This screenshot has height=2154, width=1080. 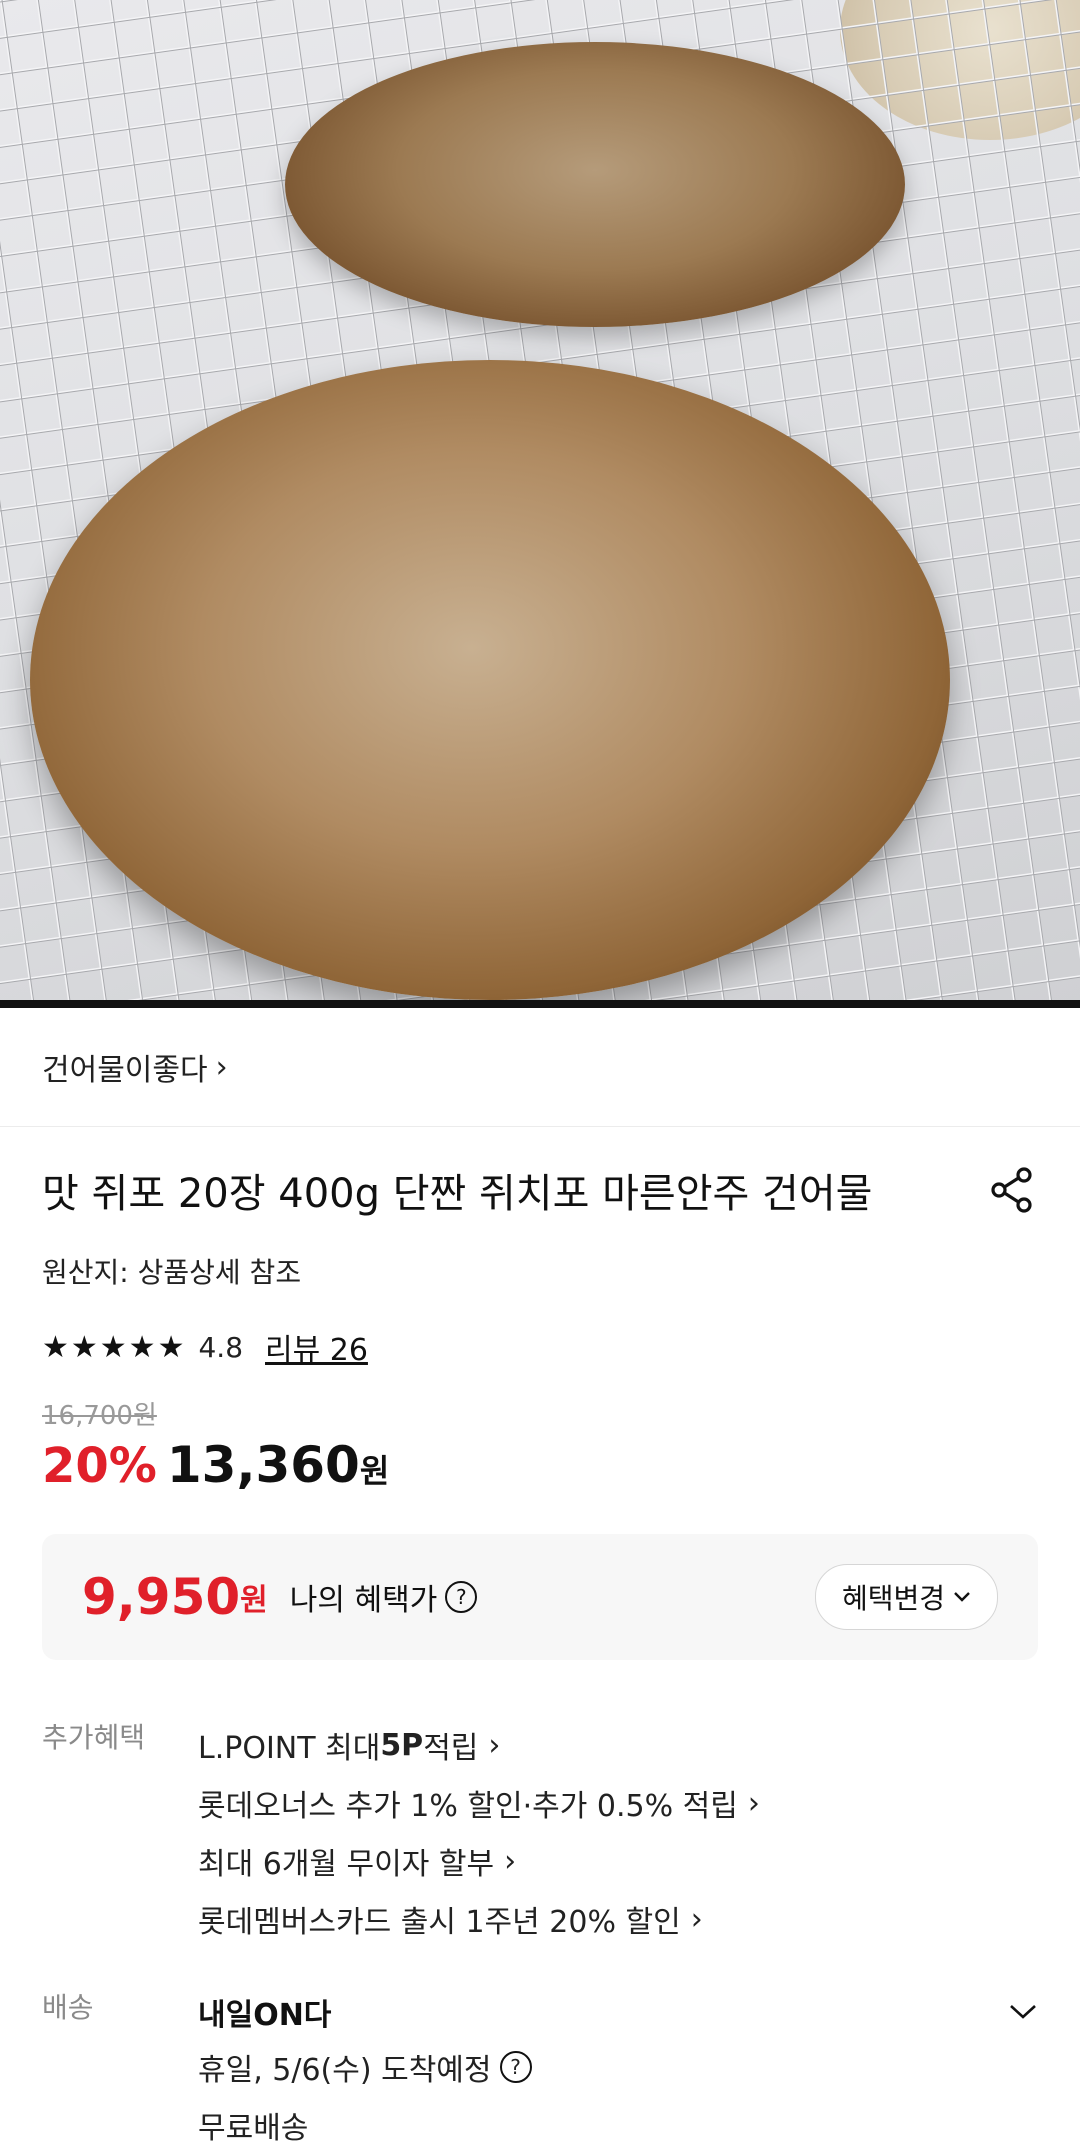 What do you see at coordinates (595, 184) in the screenshot?
I see `dried-fish-small` at bounding box center [595, 184].